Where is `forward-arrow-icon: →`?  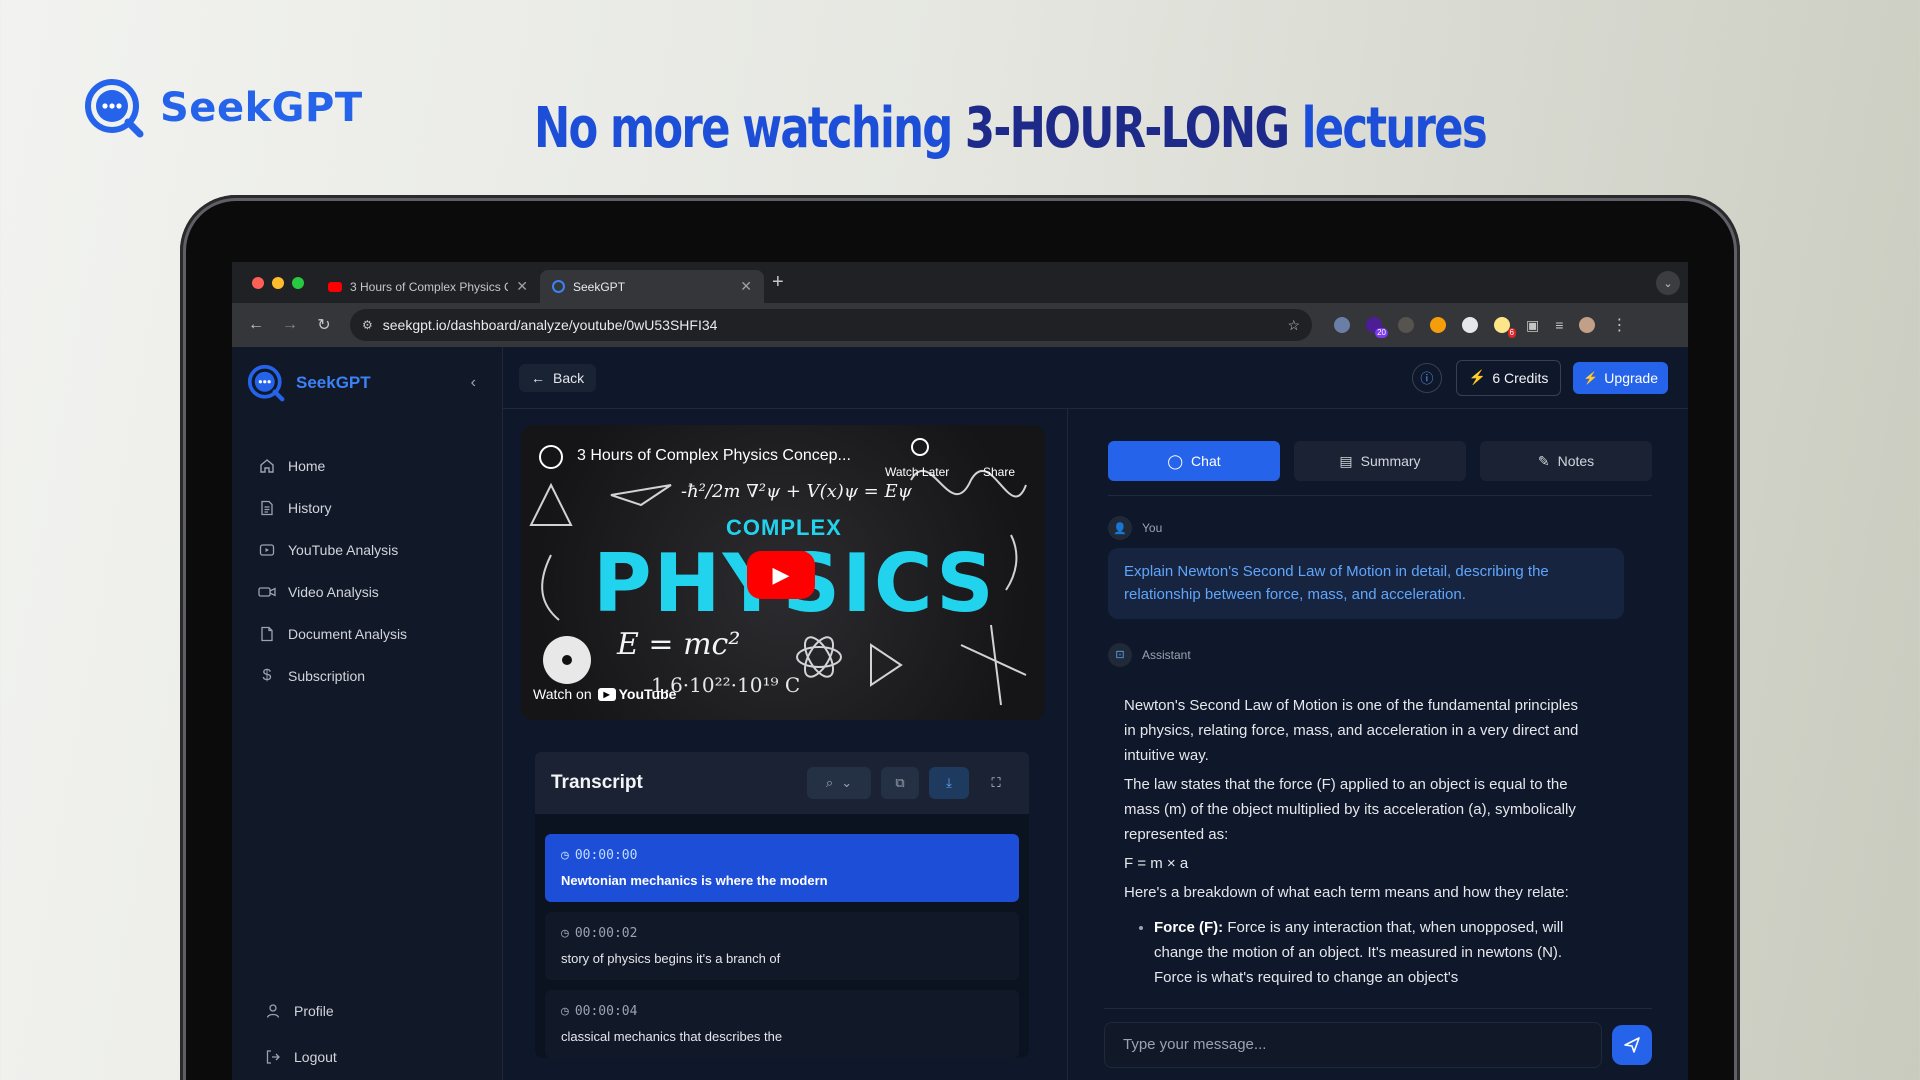
forward-arrow-icon: → is located at coordinates (290, 325).